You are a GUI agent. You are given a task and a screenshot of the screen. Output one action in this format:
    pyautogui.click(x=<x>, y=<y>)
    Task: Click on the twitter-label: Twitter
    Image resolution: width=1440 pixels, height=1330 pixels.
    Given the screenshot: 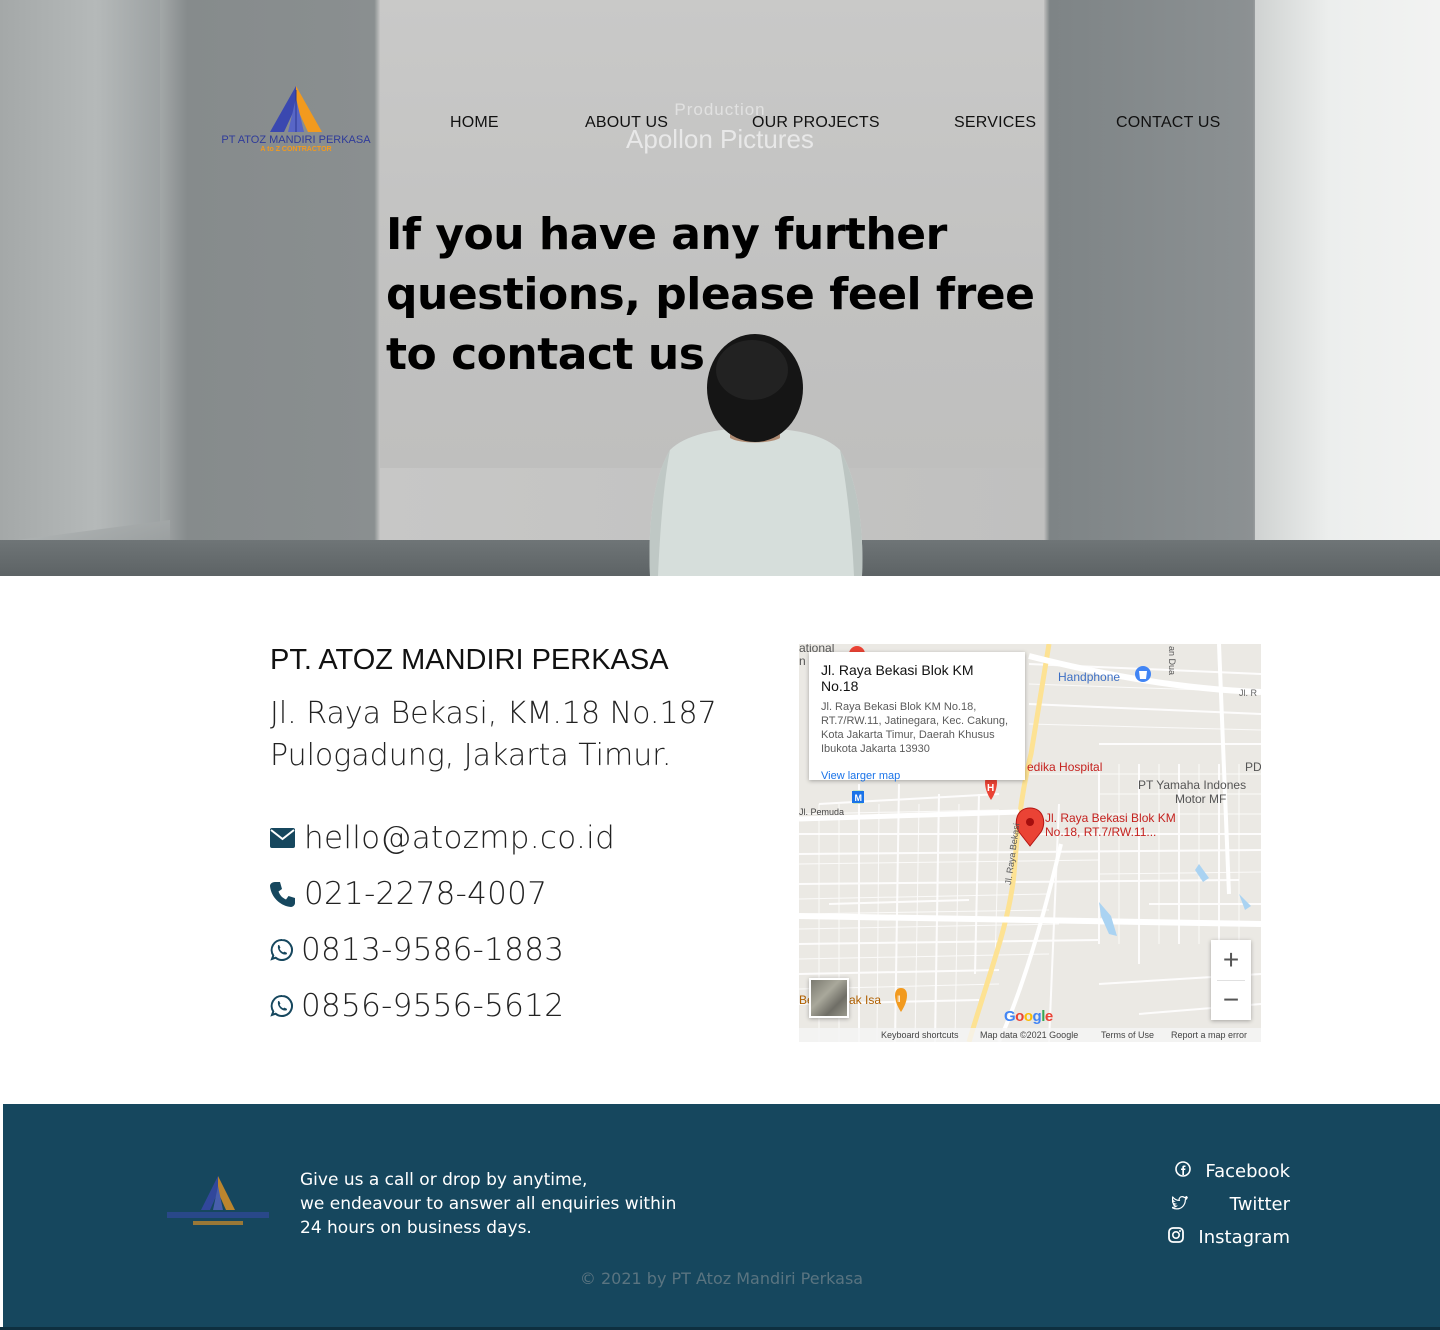 What is the action you would take?
    pyautogui.click(x=1259, y=1204)
    